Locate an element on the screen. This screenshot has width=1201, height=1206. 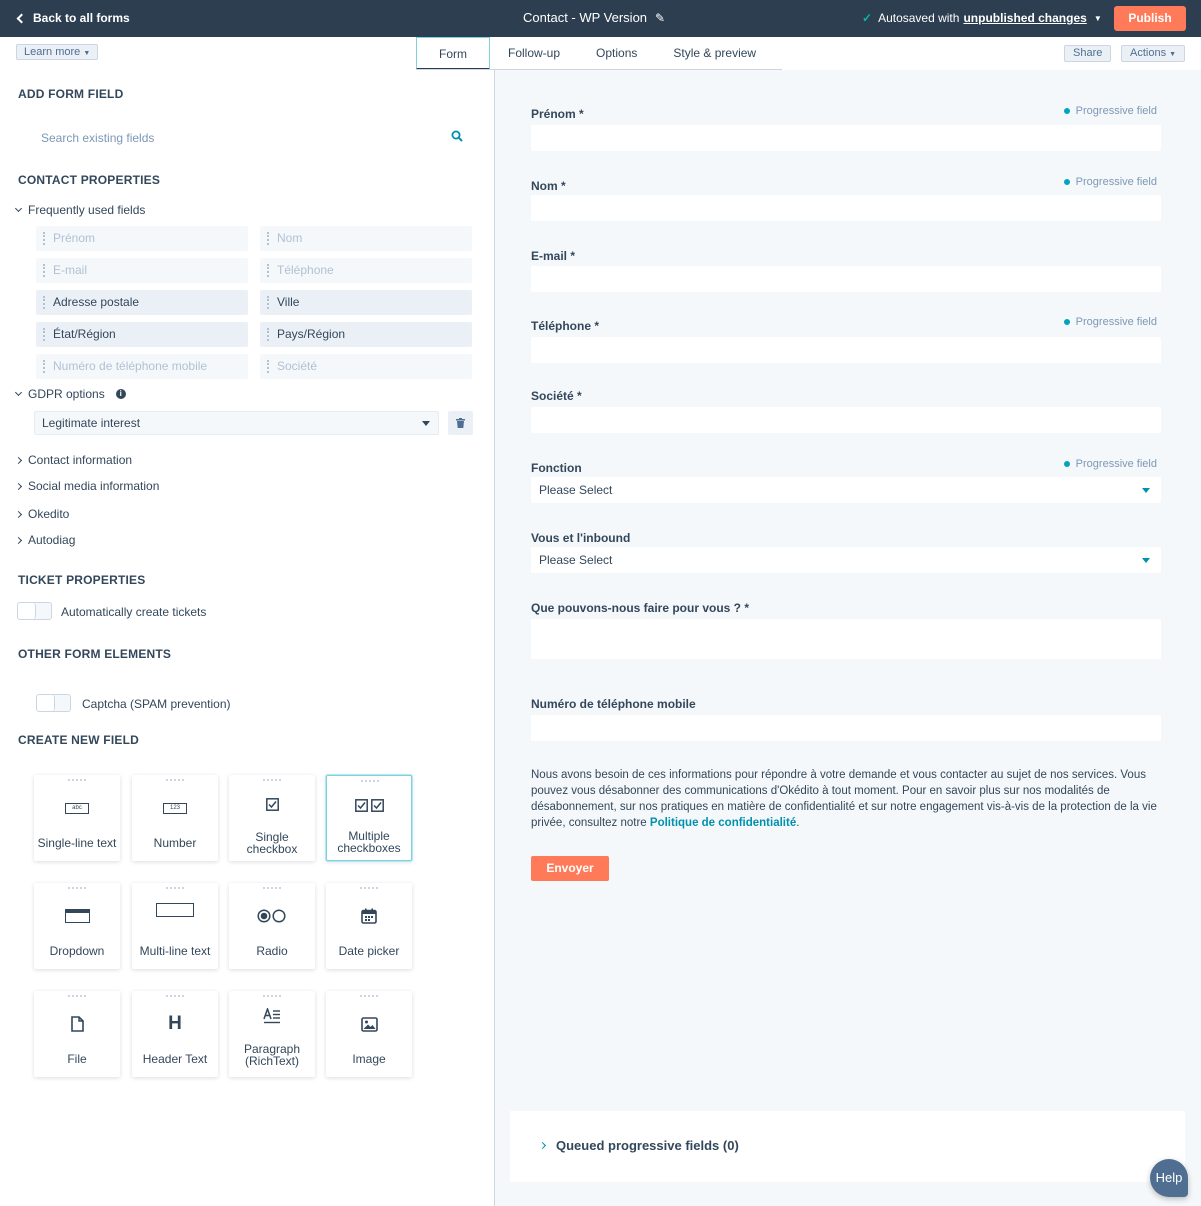
form-title: Contact - WP Version ✎ is located at coordinates (594, 17).